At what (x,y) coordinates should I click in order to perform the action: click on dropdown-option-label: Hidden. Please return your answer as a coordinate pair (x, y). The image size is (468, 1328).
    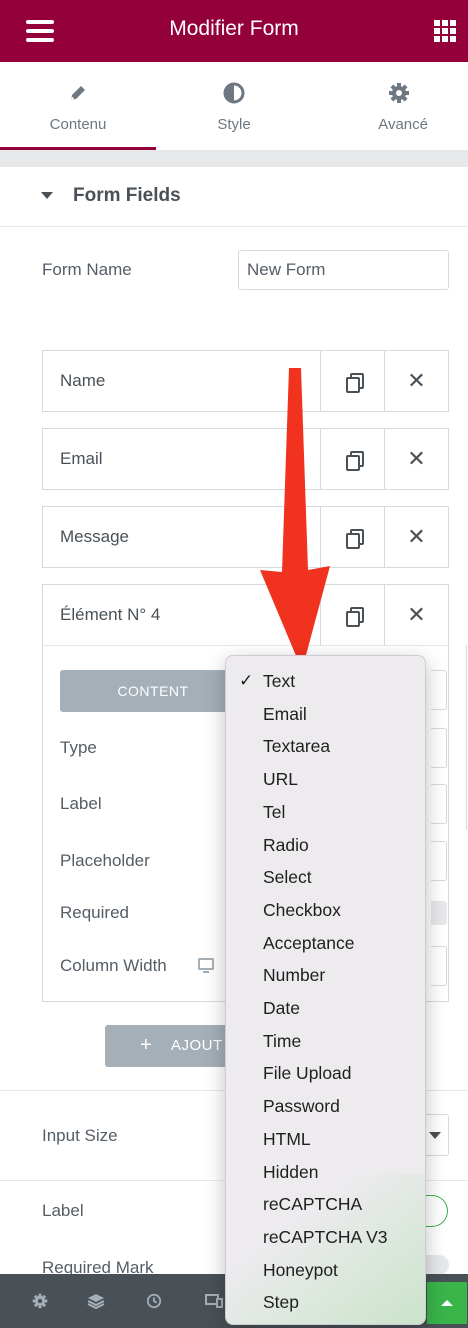
    Looking at the image, I should click on (291, 1171).